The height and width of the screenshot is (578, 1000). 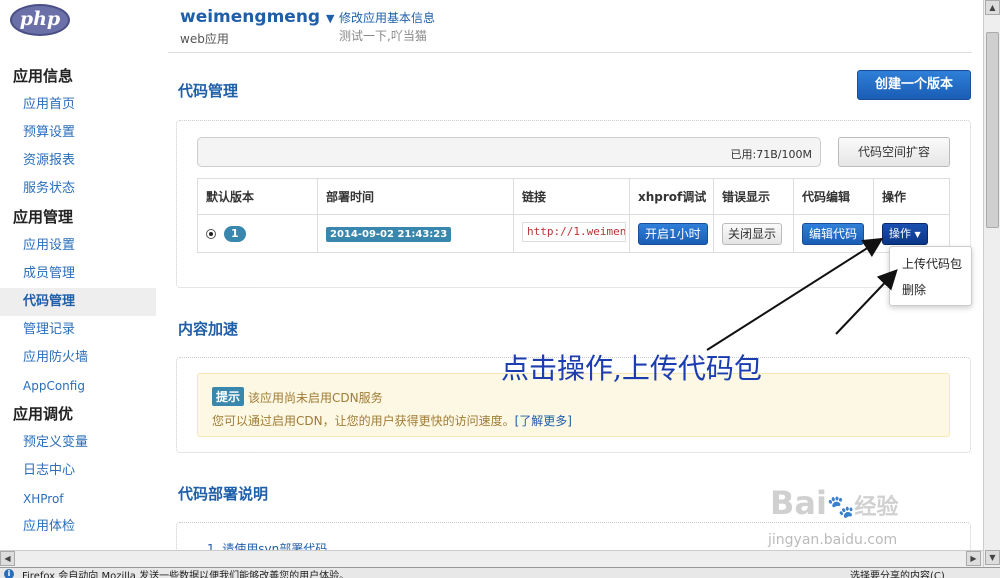 What do you see at coordinates (795, 294) in the screenshot?
I see `arrow-to-actions-icon` at bounding box center [795, 294].